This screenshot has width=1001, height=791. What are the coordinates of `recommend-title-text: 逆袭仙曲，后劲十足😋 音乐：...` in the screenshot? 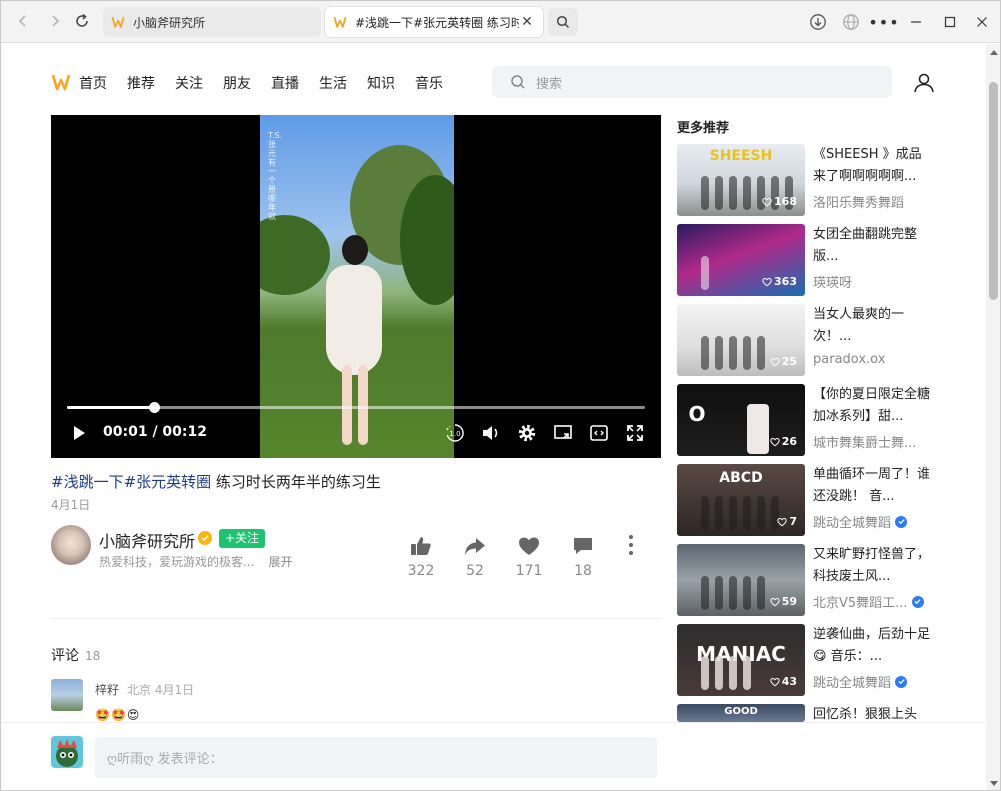 It's located at (872, 646).